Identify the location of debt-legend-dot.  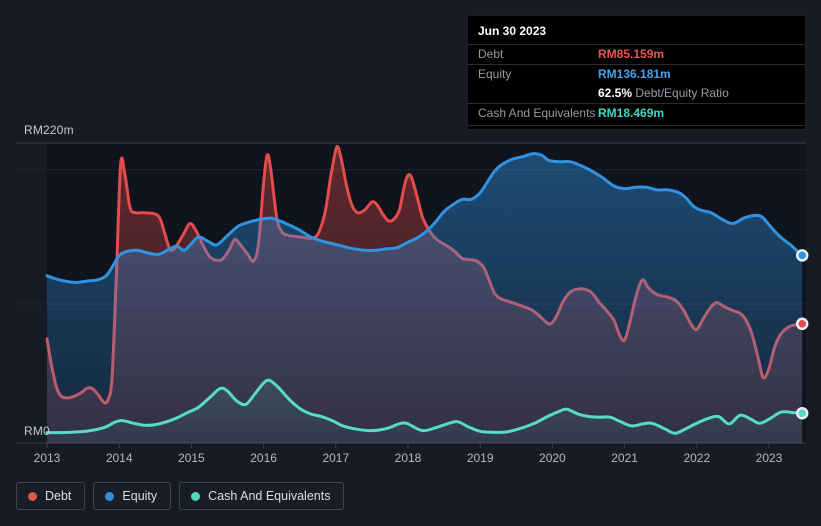
(32, 496).